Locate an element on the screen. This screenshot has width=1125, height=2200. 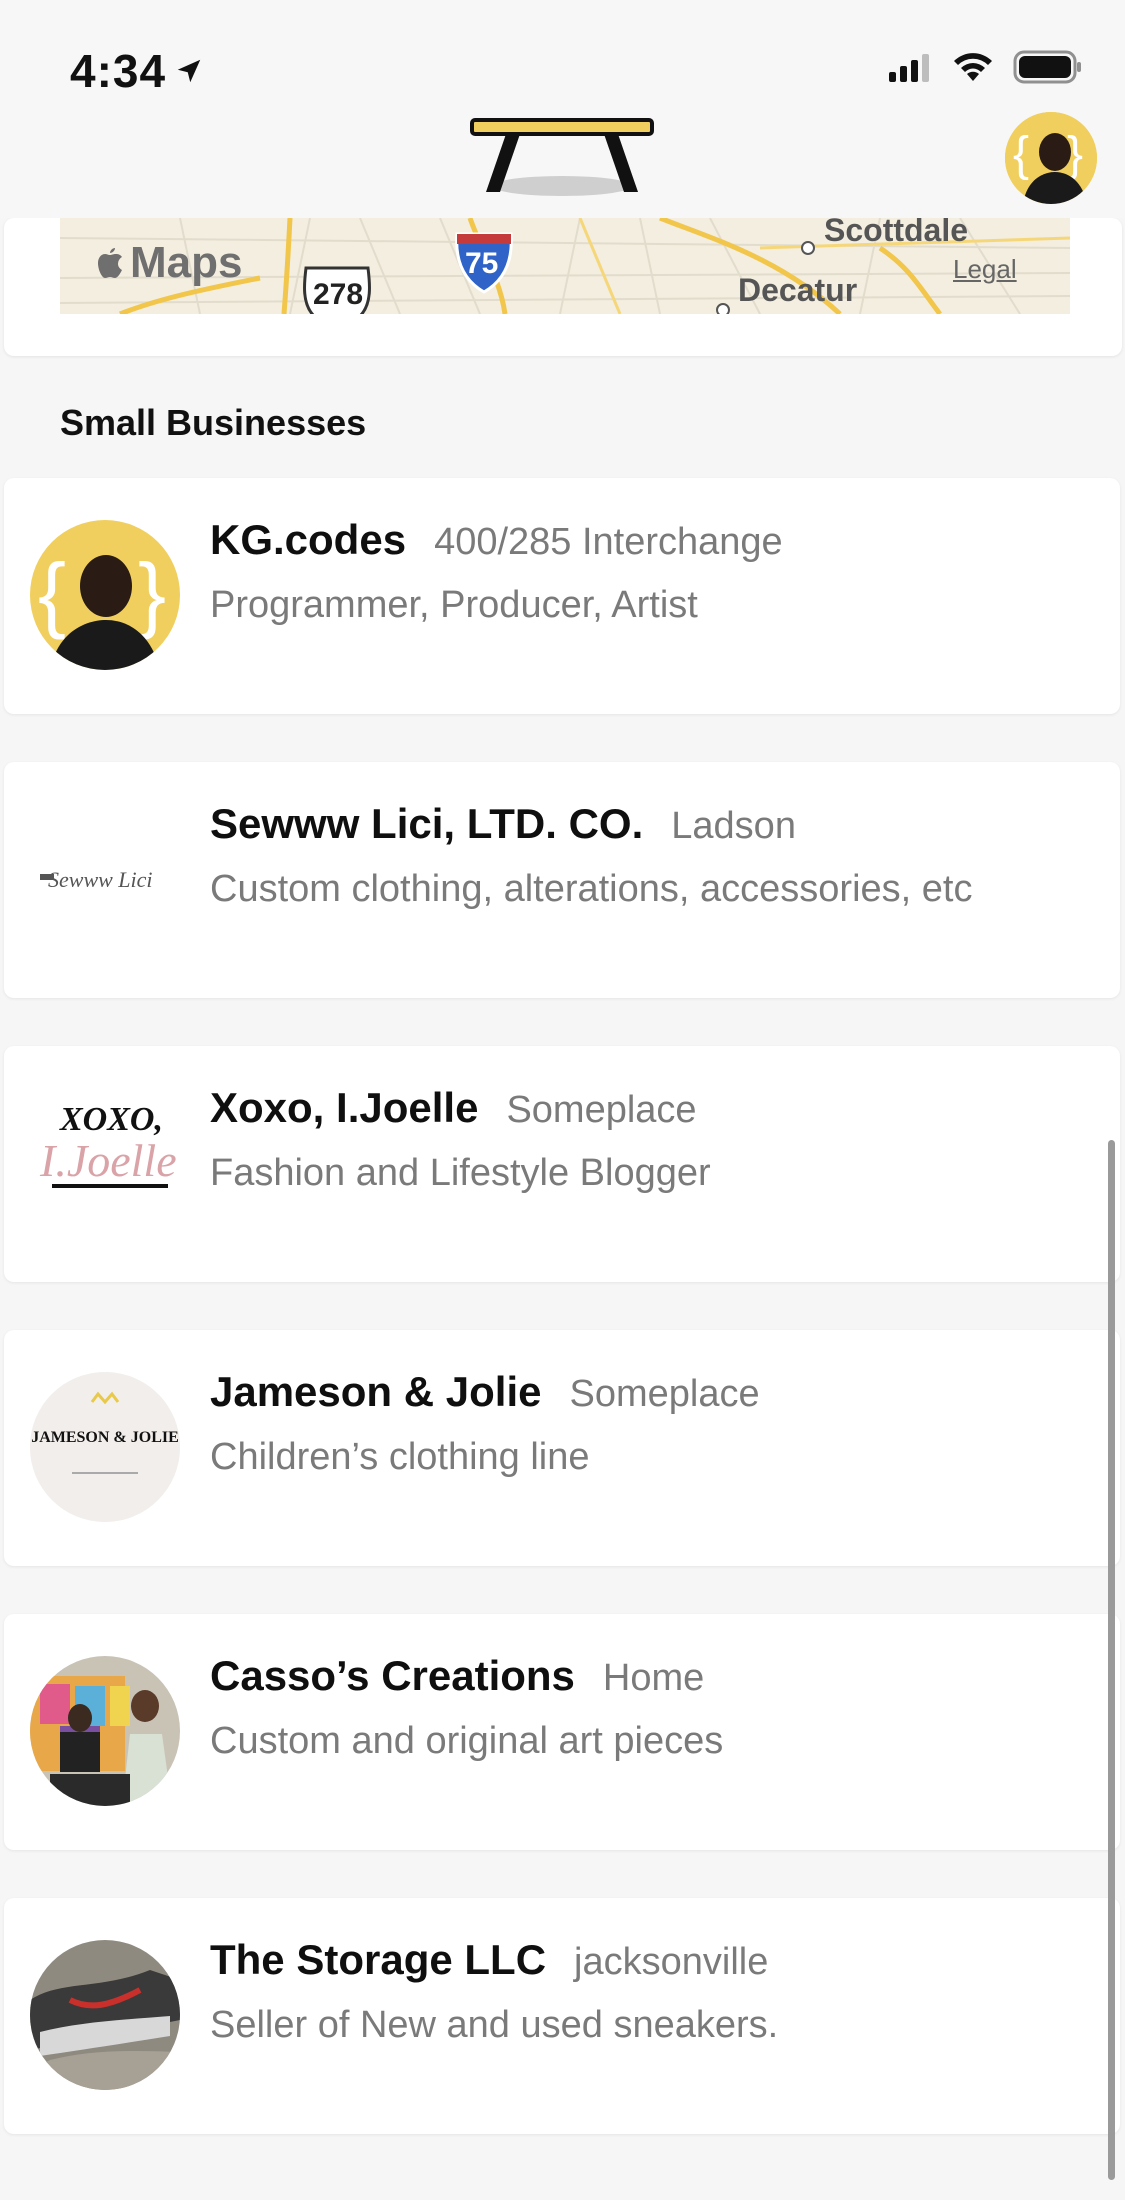
table-logo is located at coordinates (562, 155).